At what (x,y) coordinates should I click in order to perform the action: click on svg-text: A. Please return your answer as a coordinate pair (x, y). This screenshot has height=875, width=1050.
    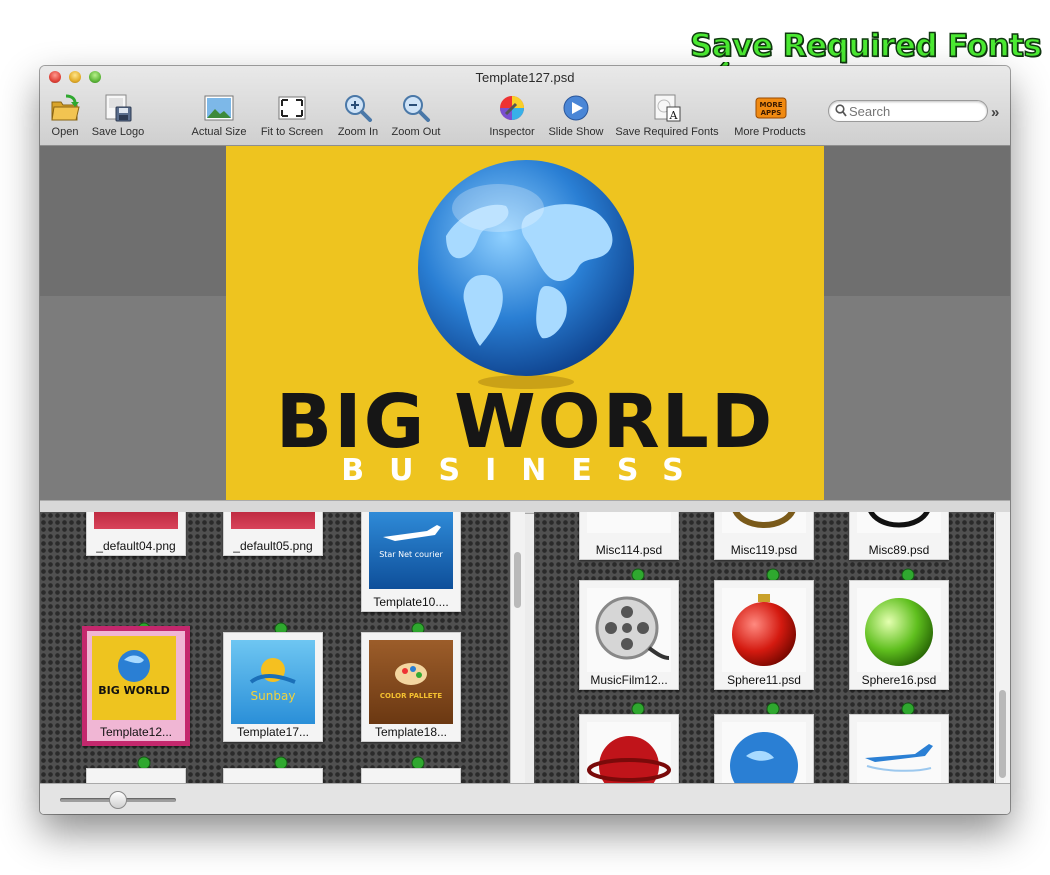
    Looking at the image, I should click on (674, 115).